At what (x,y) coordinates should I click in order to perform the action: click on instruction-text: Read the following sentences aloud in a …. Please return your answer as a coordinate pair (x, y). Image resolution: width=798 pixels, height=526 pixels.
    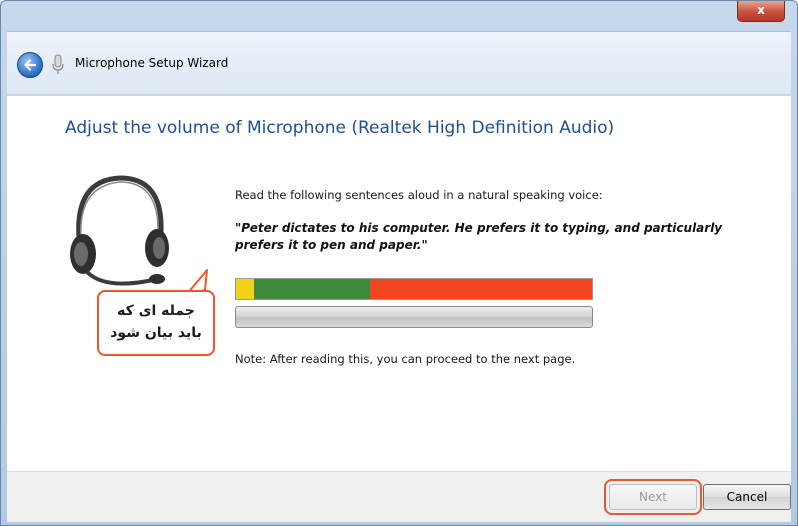
    Looking at the image, I should click on (419, 195).